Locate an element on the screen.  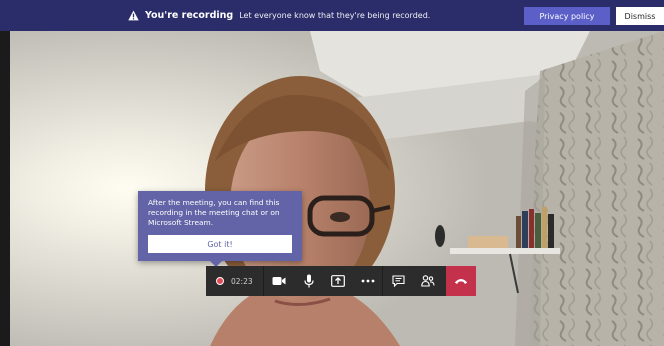
share-screen-button is located at coordinates (338, 281).